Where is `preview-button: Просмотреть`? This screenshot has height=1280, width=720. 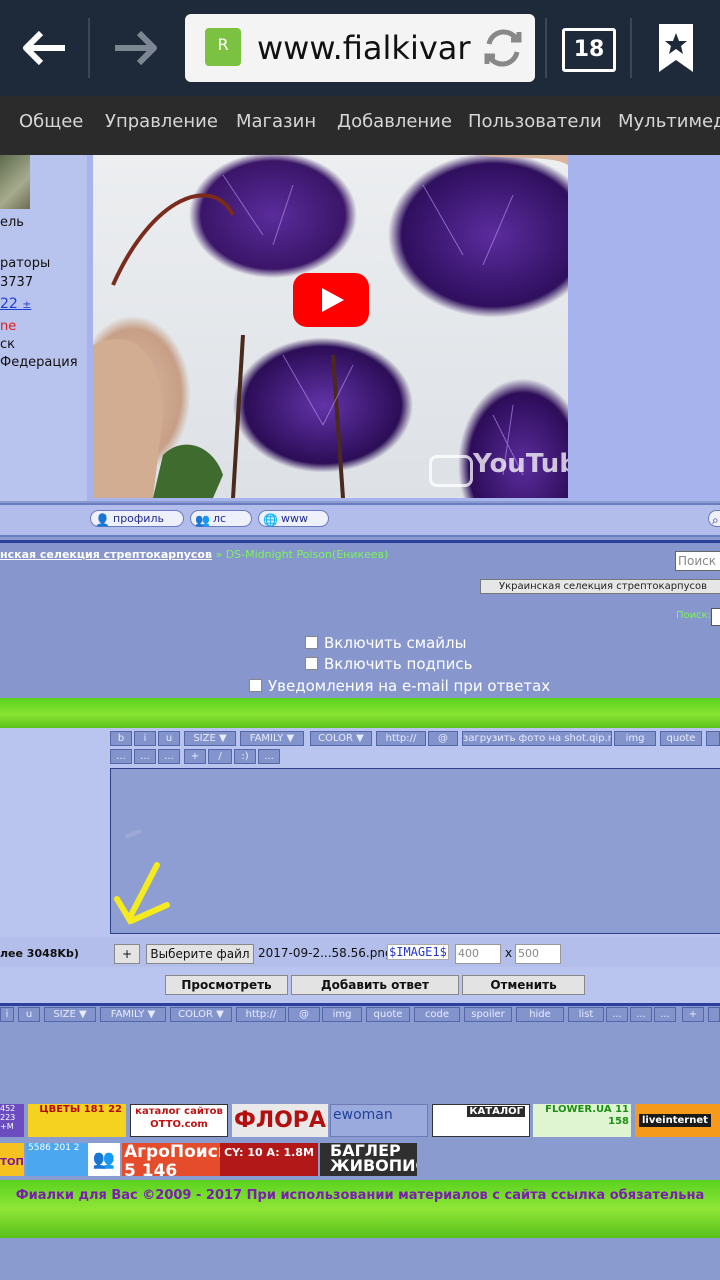
preview-button: Просмотреть is located at coordinates (226, 985).